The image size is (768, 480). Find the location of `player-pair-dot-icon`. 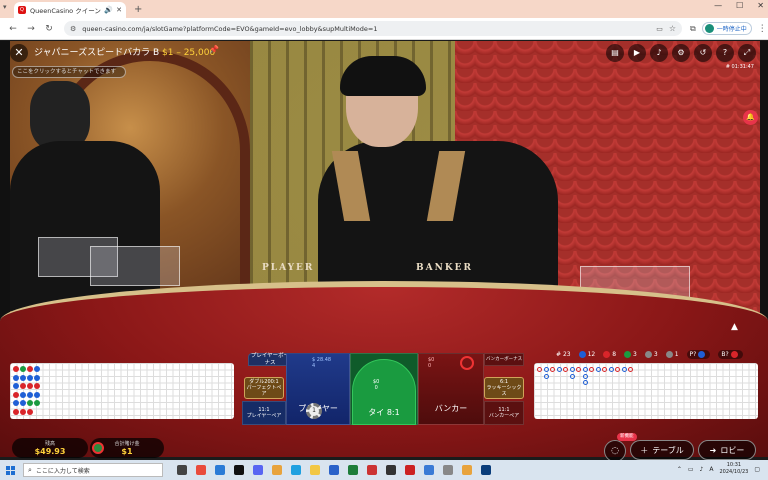

player-pair-dot-icon is located at coordinates (648, 354).